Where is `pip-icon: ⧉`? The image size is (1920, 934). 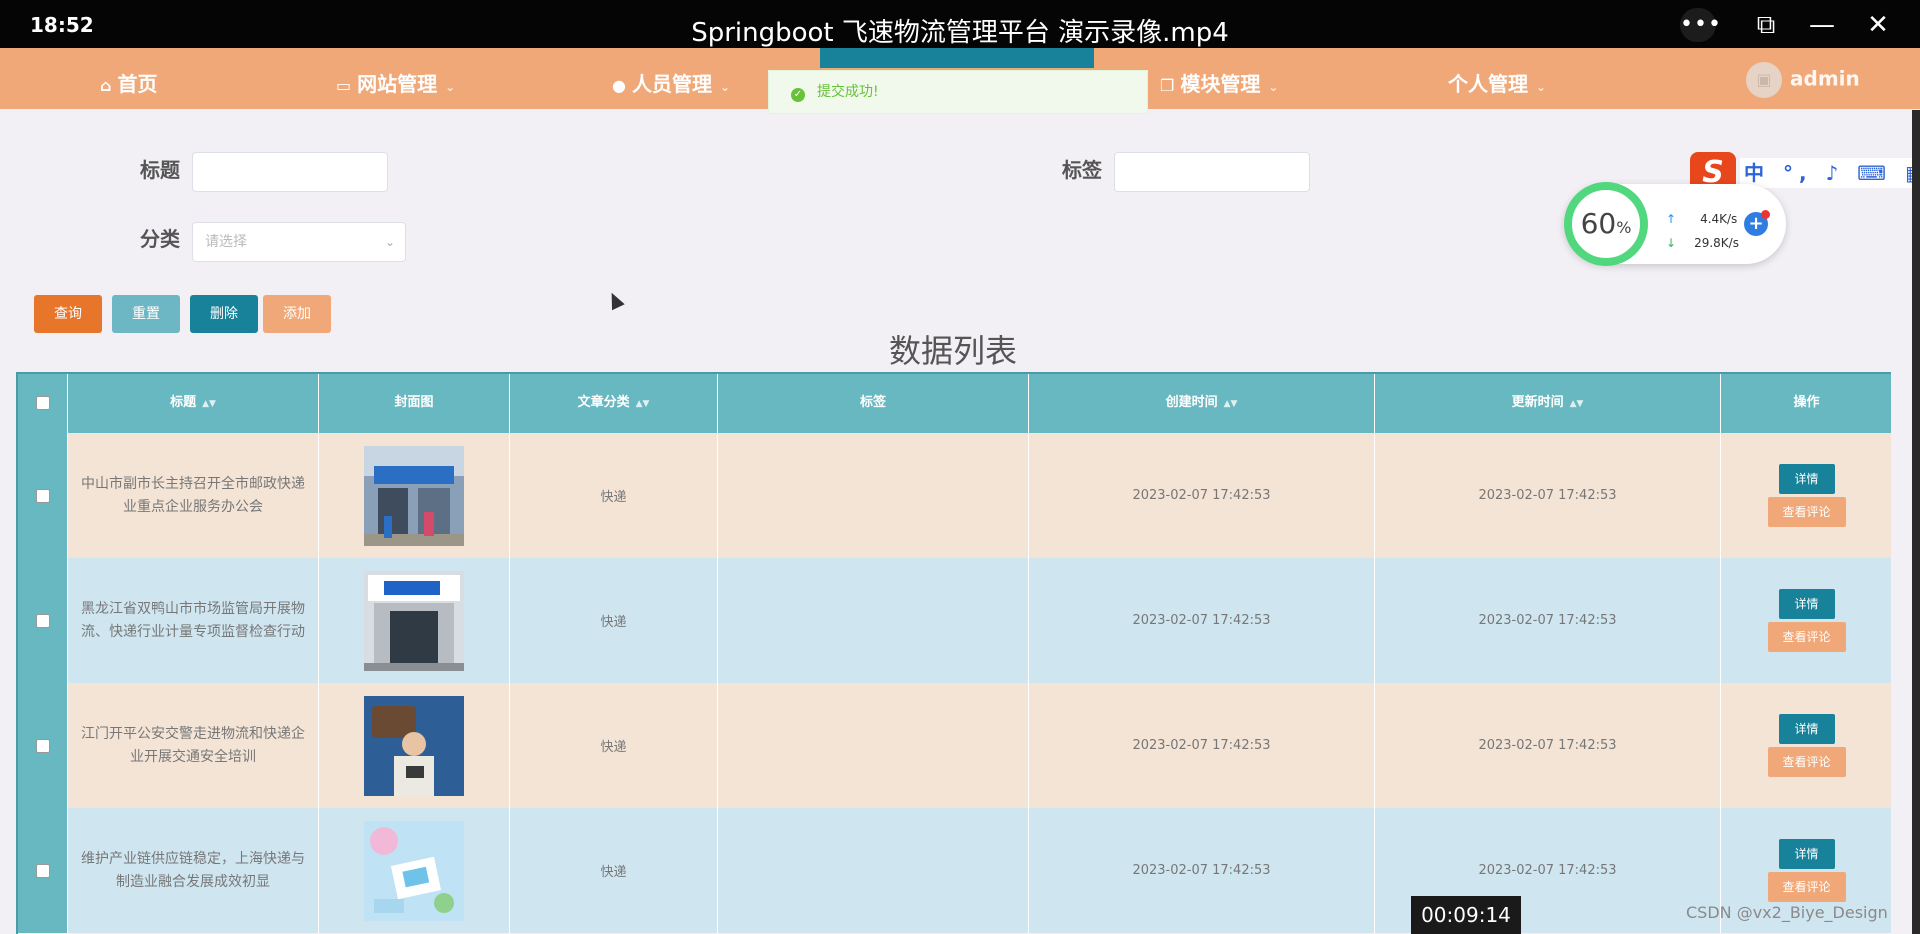
pip-icon: ⧉ is located at coordinates (1766, 25).